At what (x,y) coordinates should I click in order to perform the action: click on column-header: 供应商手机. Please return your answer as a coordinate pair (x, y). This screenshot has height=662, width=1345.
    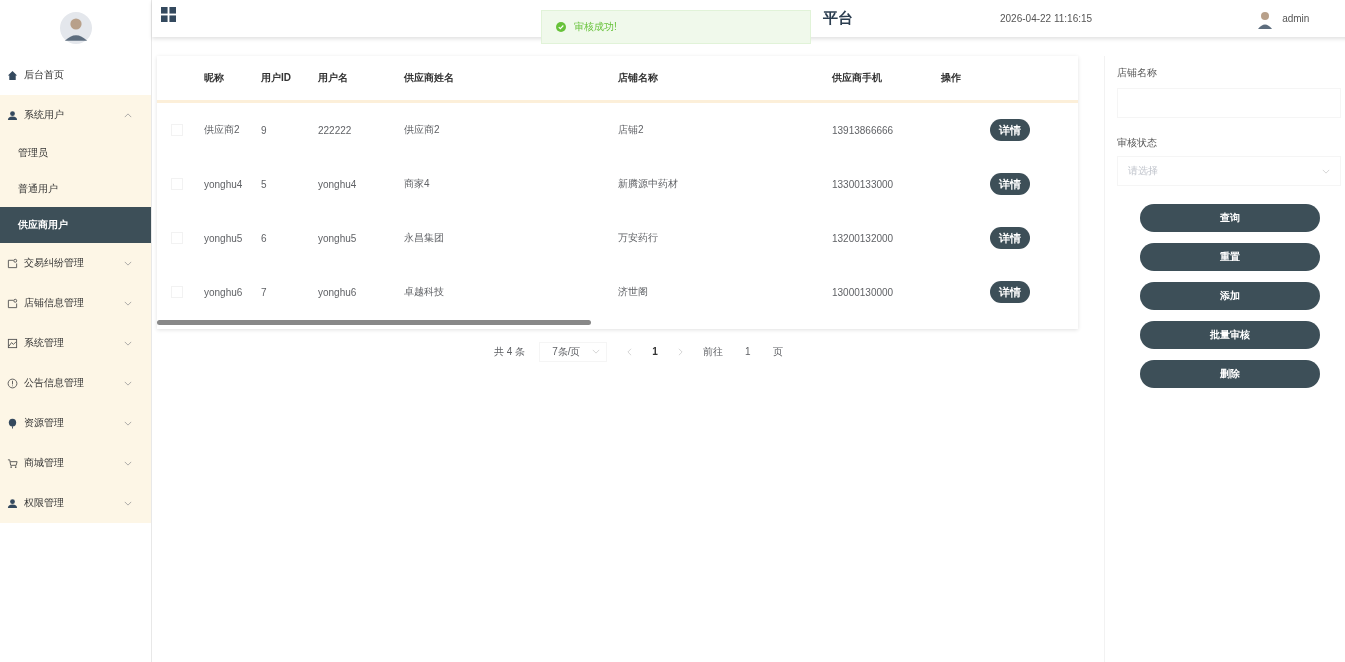
    Looking at the image, I should click on (857, 78).